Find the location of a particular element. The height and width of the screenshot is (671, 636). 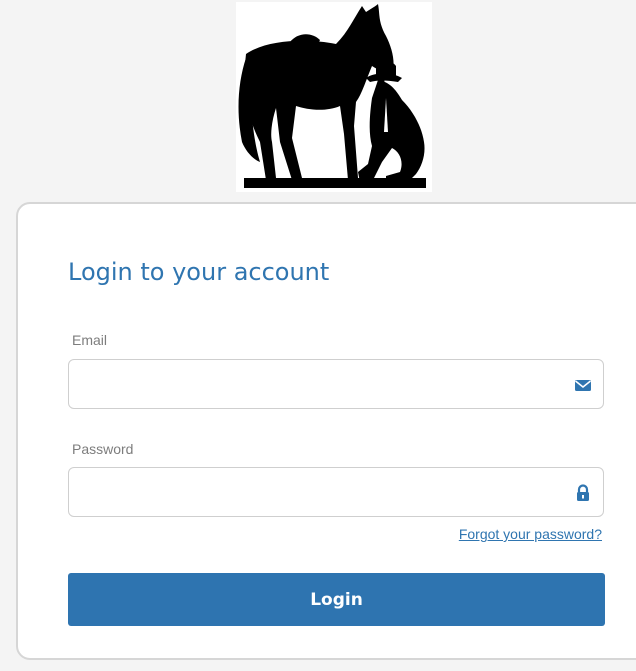

password-field is located at coordinates (336, 492).